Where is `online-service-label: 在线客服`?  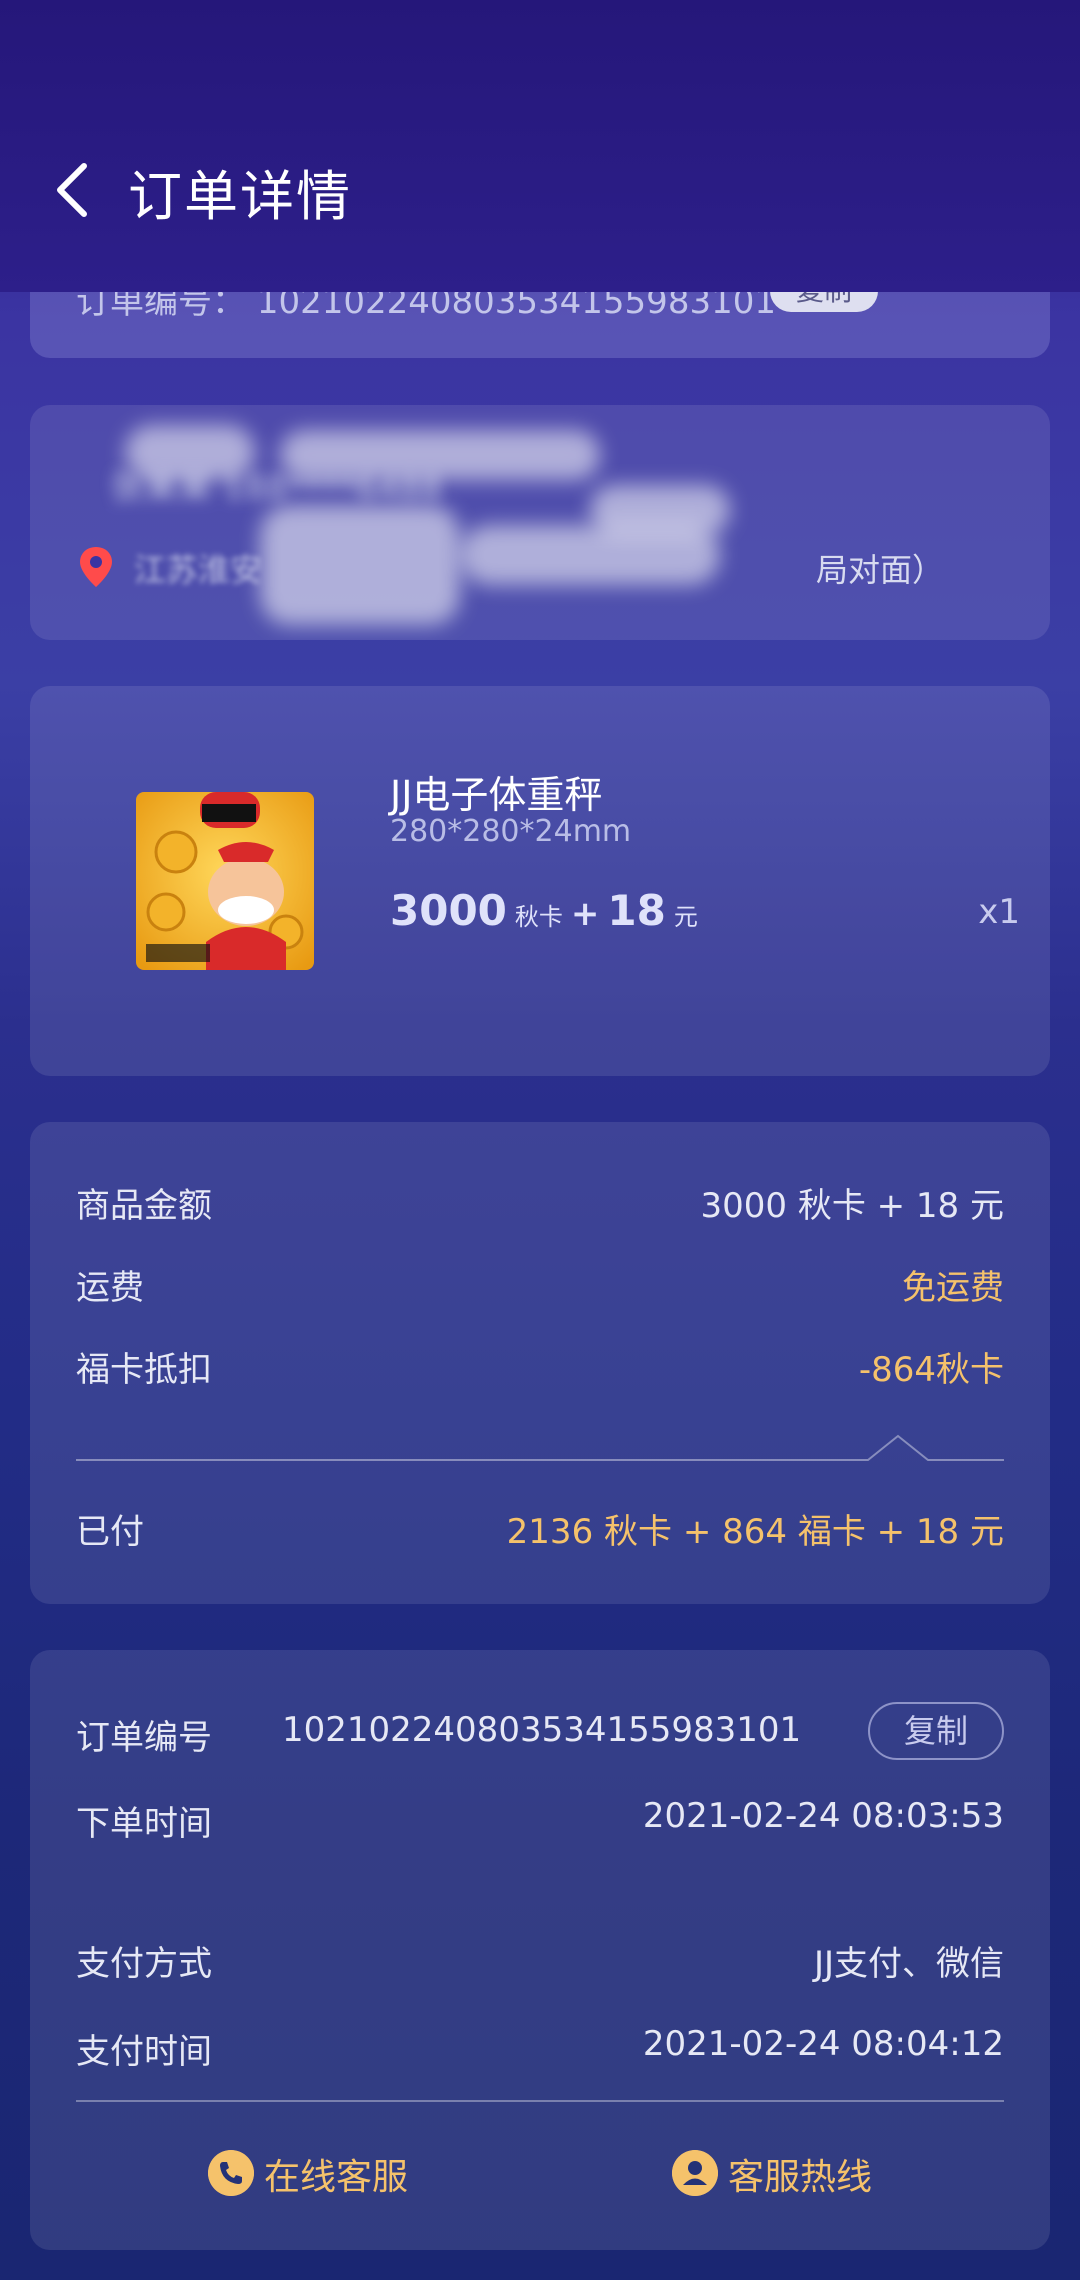 online-service-label: 在线客服 is located at coordinates (336, 2177).